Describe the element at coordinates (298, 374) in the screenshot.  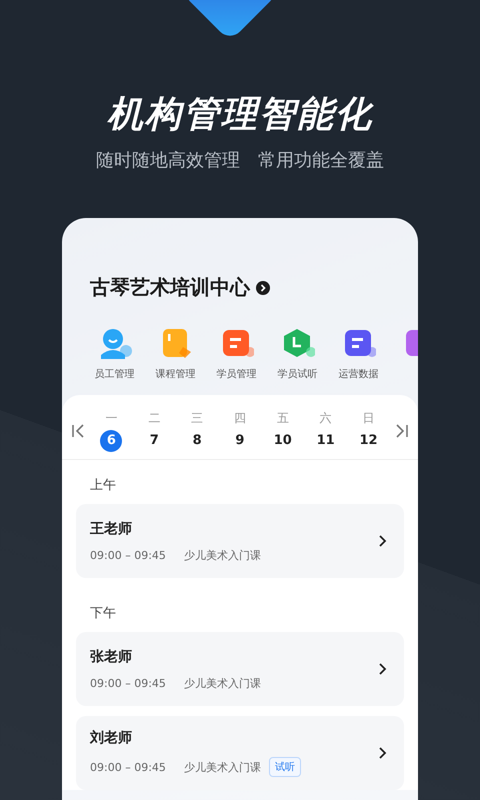
I see `shortcut-label: 学员试听` at that location.